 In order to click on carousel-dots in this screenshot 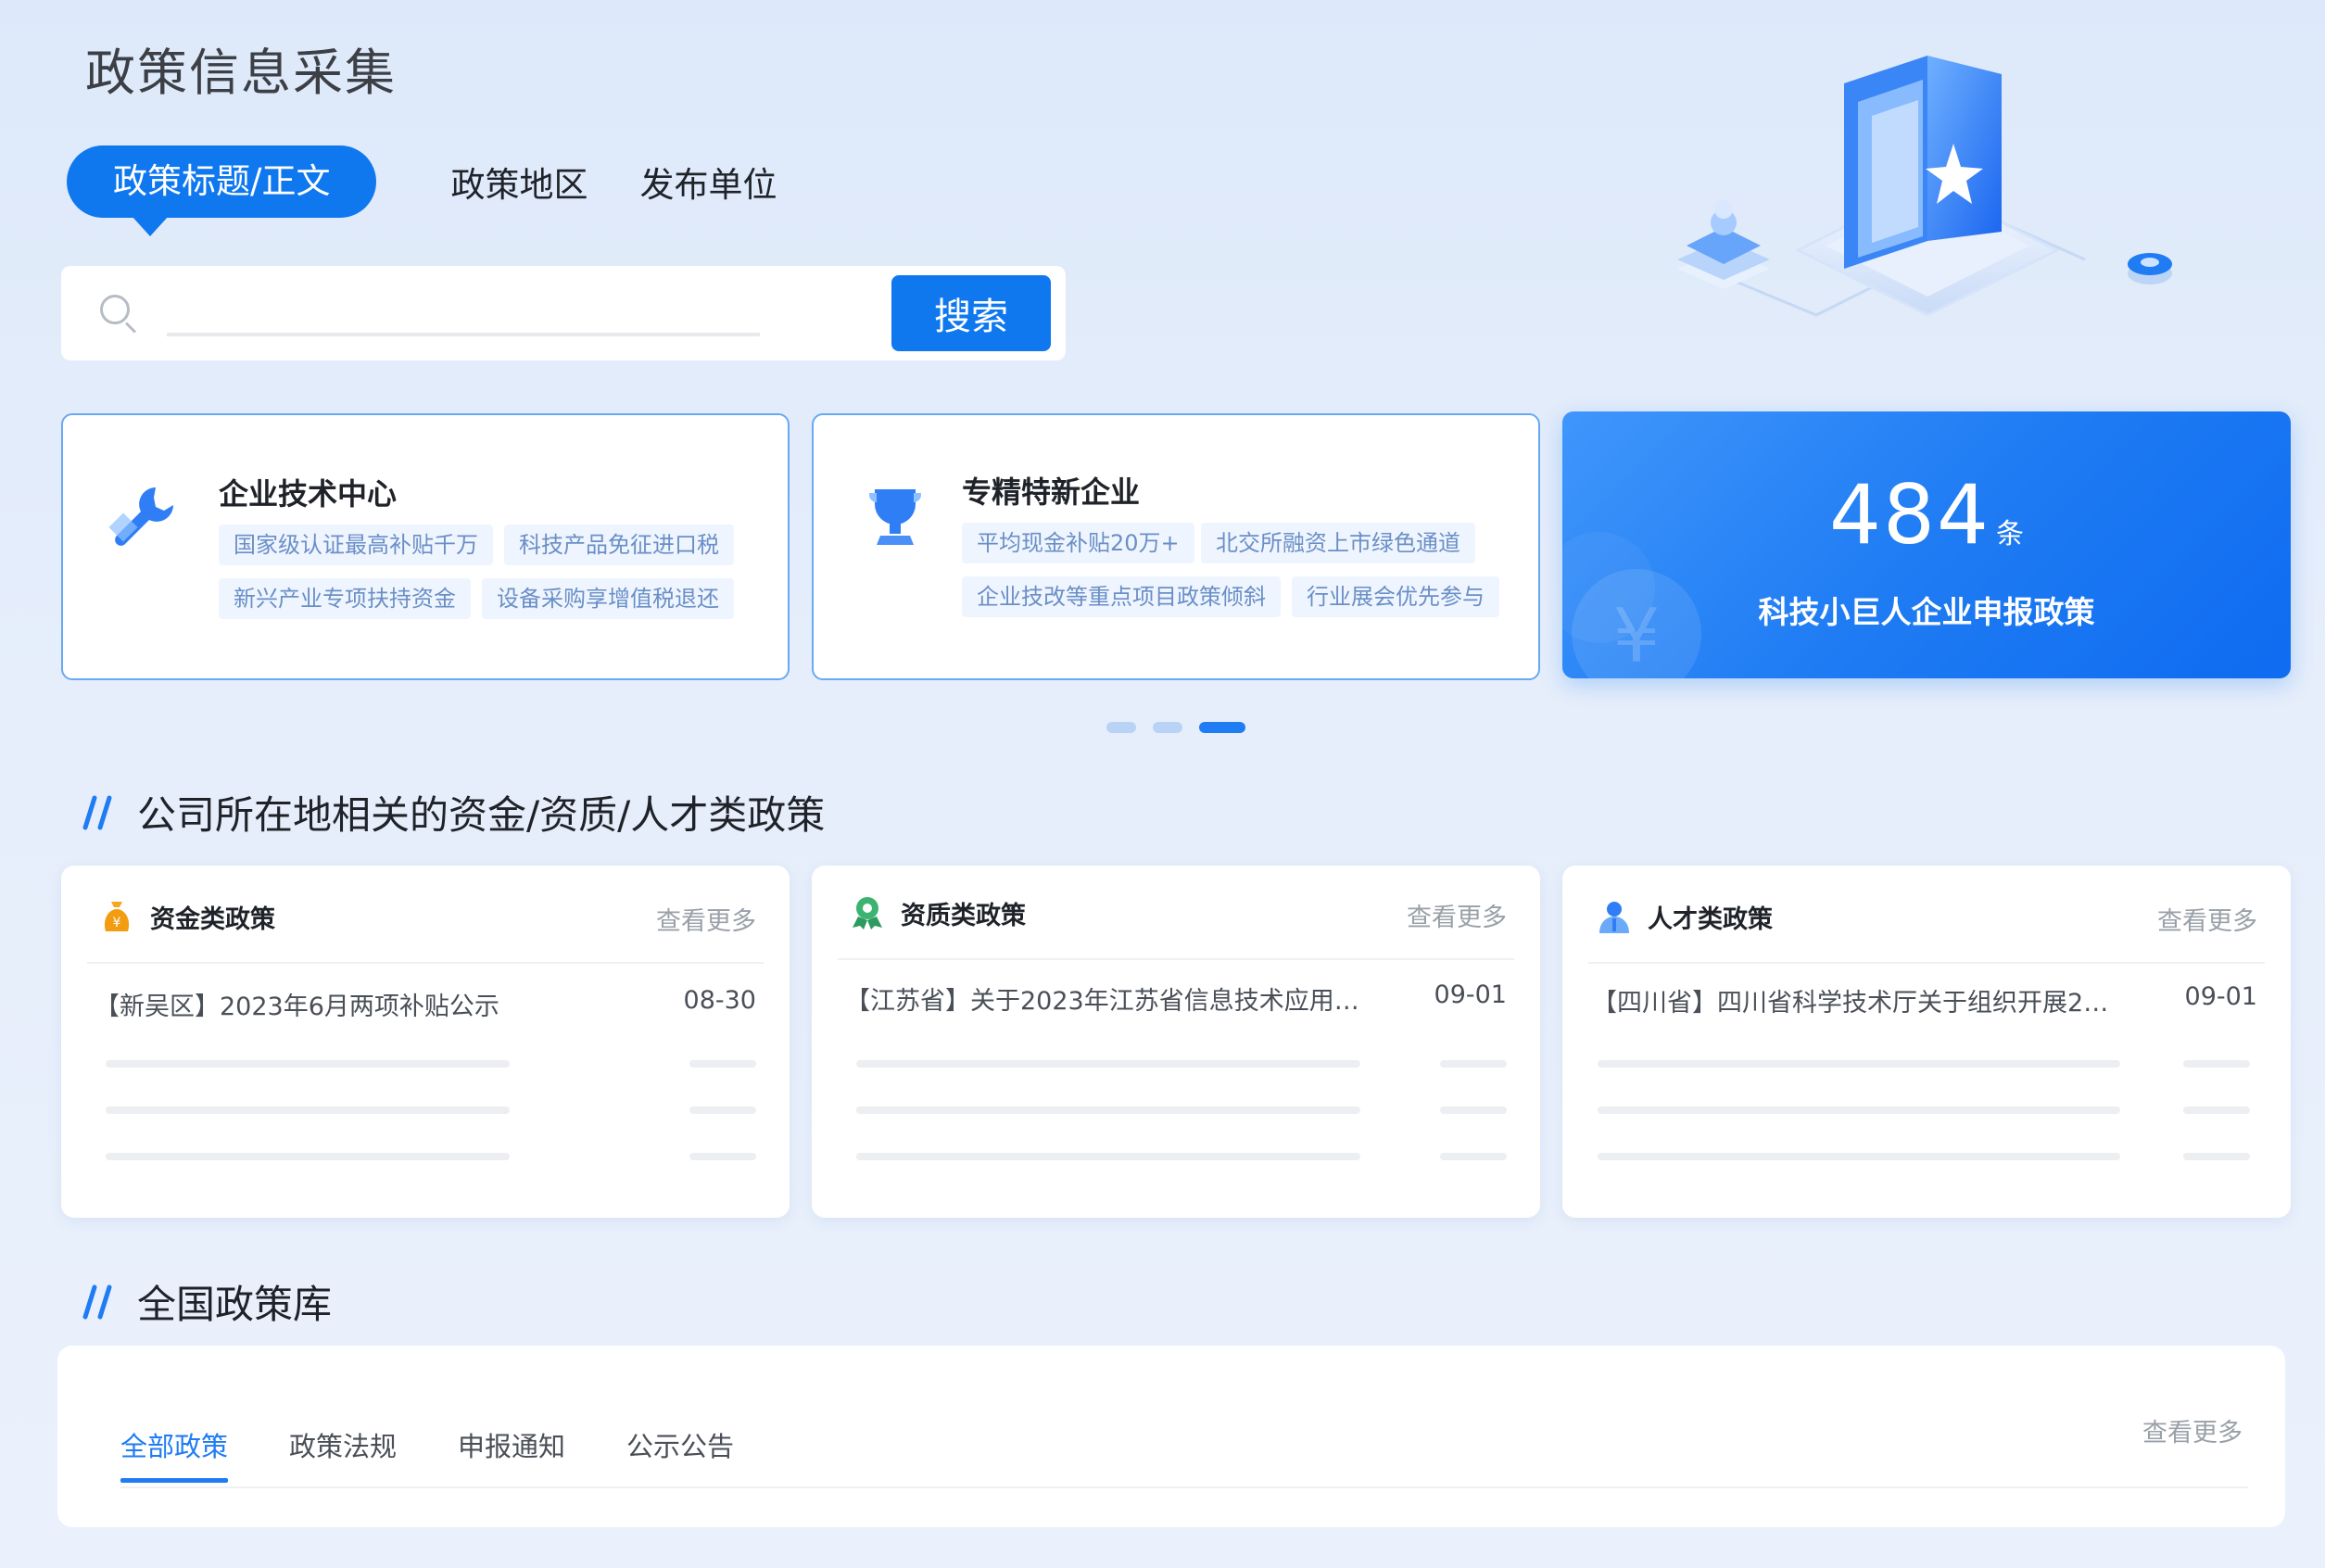, I will do `click(1175, 727)`.